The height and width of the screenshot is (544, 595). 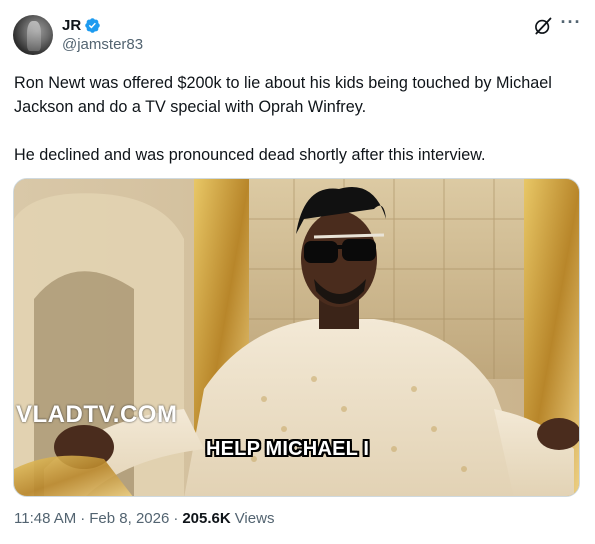 I want to click on grok-icon, so click(x=543, y=26).